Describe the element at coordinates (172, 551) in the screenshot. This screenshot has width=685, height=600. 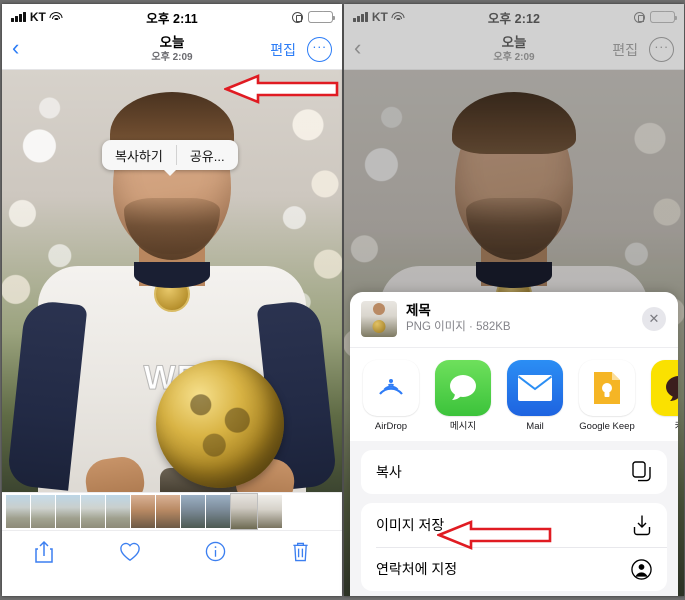
I see `bottom-toolbar` at that location.